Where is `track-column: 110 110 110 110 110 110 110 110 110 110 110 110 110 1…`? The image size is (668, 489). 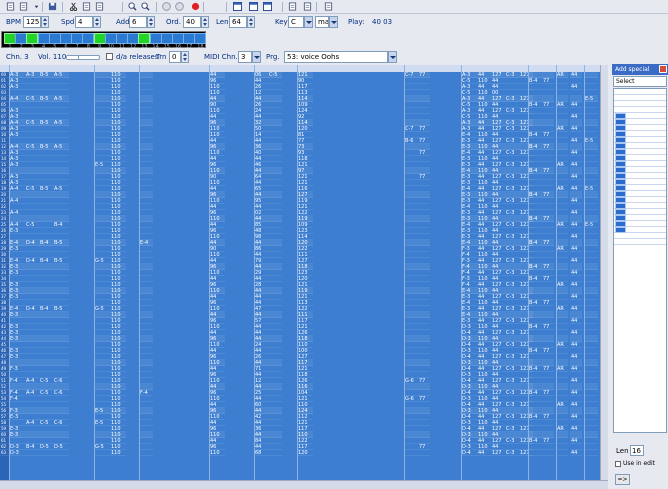 track-column: 110 110 110 110 110 110 110 110 110 110 110 110 110 1… is located at coordinates (118, 276).